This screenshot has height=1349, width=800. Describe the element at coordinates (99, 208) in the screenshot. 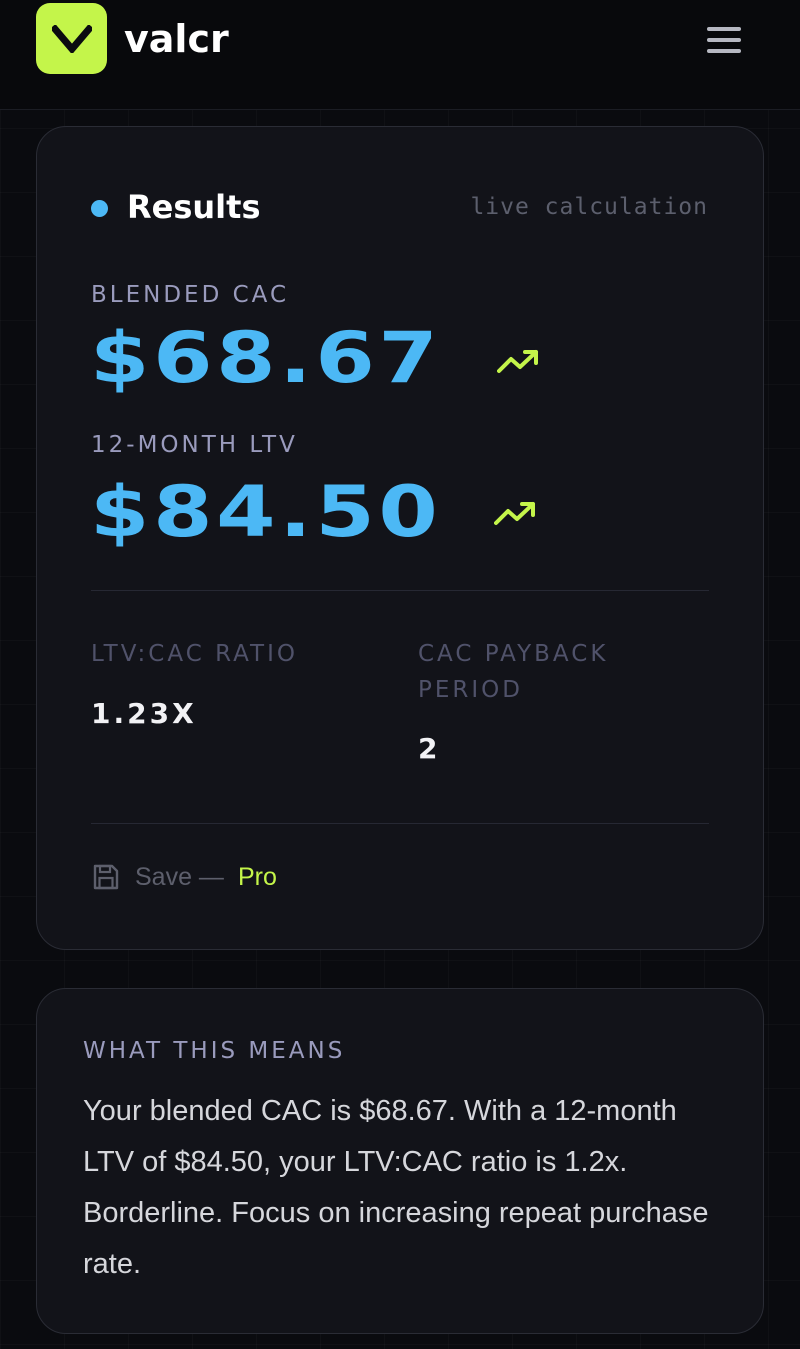

I see `live-status-dot-icon` at that location.